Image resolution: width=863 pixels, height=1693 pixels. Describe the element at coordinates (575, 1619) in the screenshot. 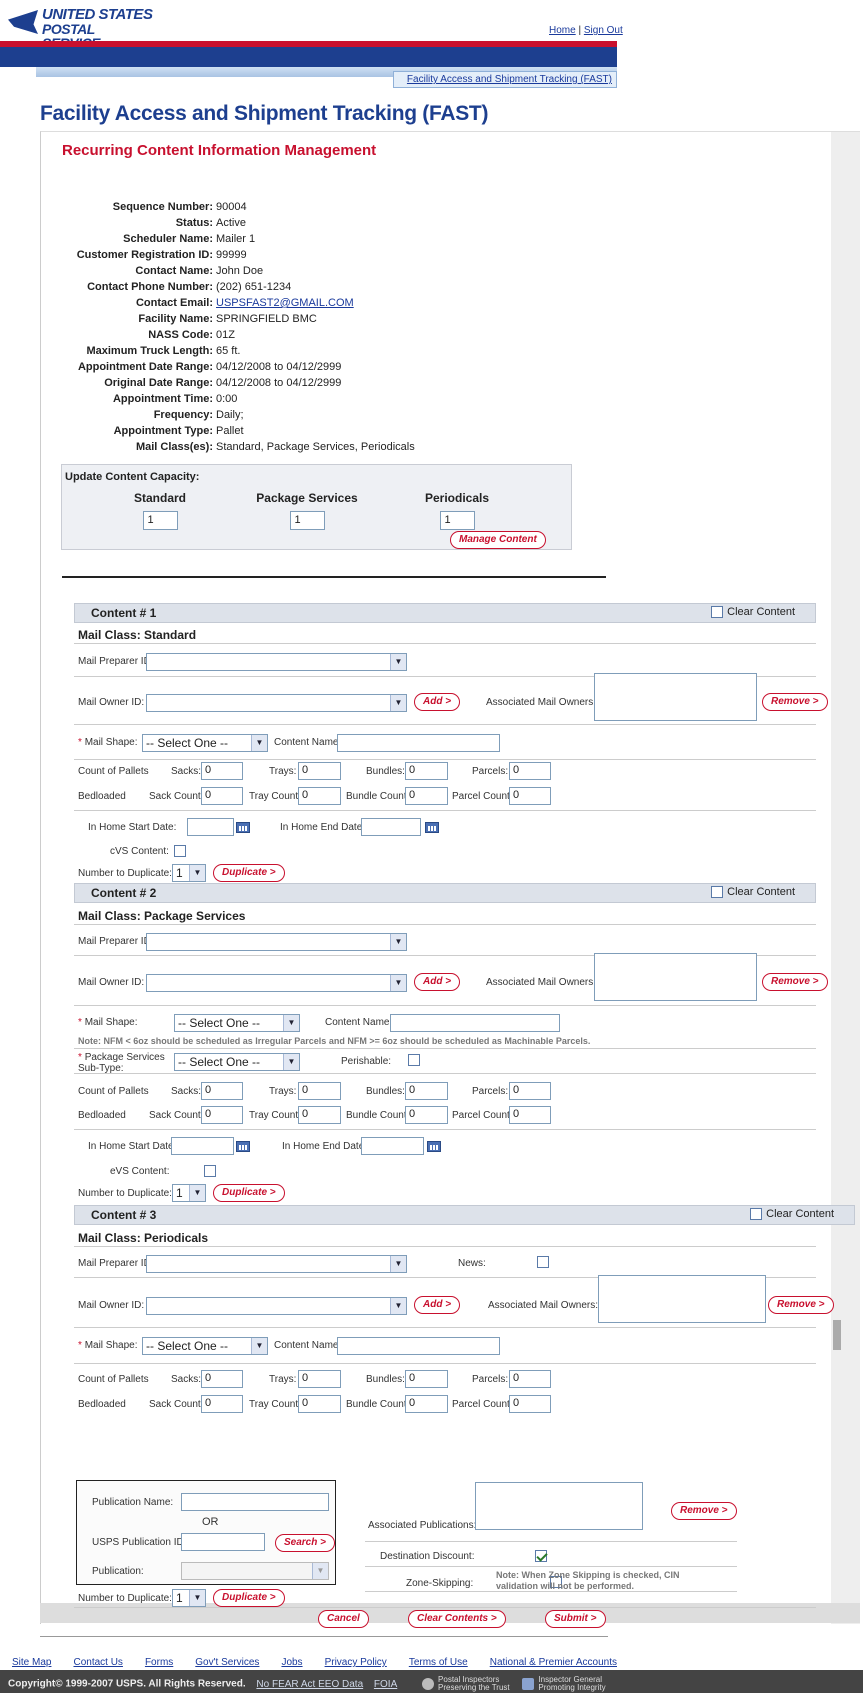

I see `submit-button: Submit >` at that location.